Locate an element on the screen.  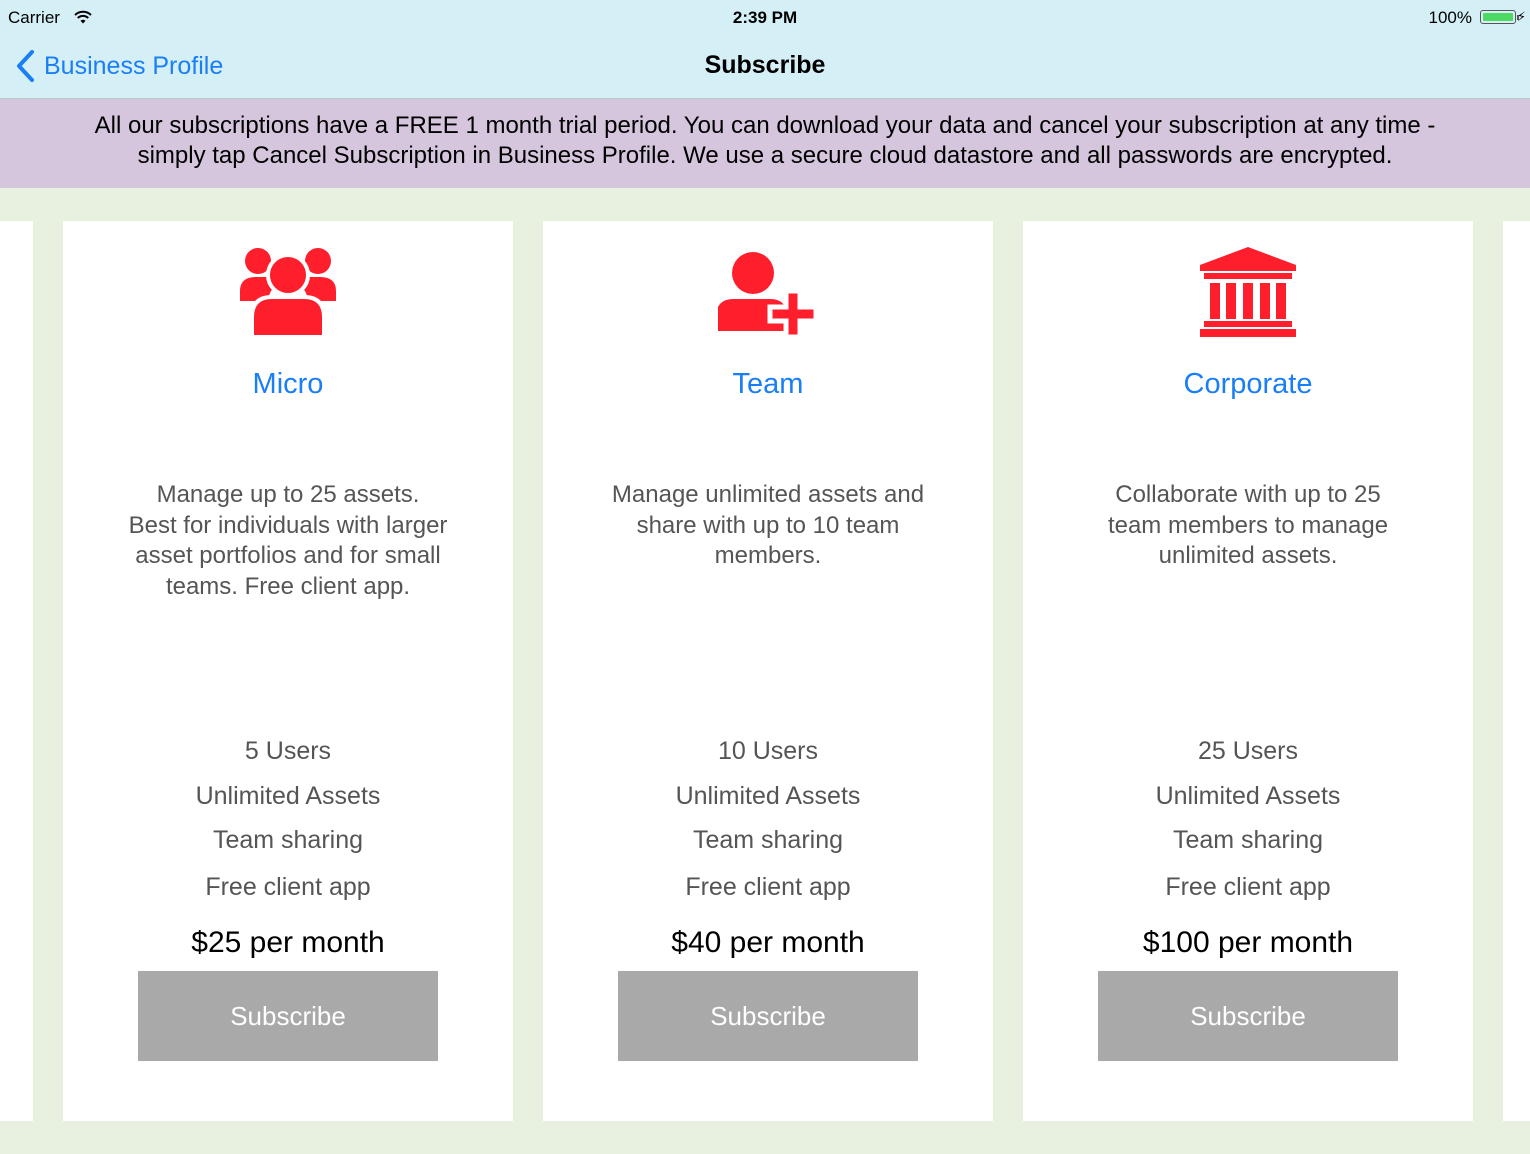
next-card-edge is located at coordinates (1516, 671).